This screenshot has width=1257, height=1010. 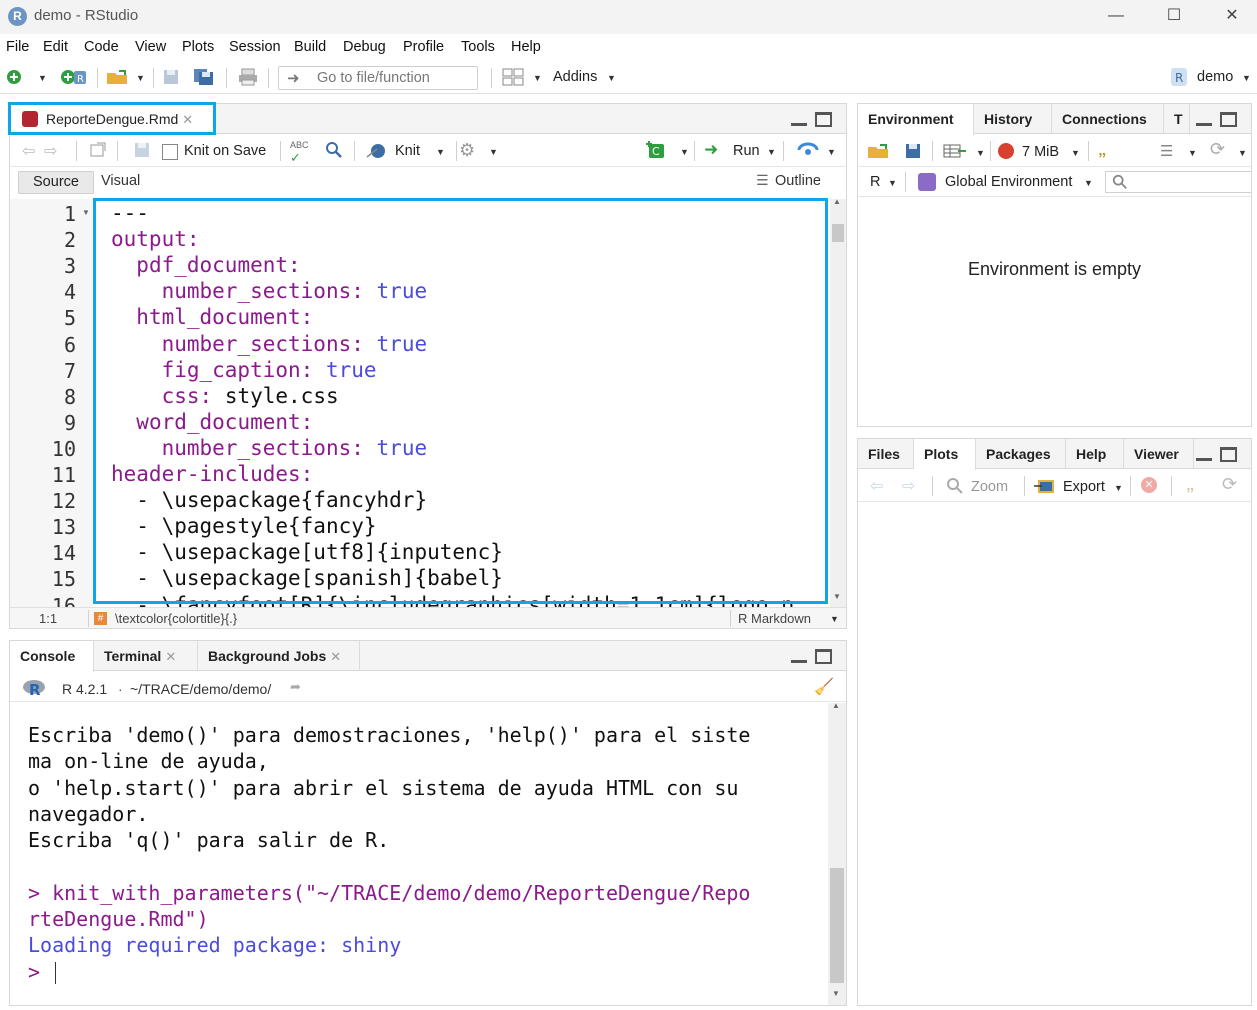 What do you see at coordinates (55, 47) in the screenshot?
I see `menu-edit: Edit` at bounding box center [55, 47].